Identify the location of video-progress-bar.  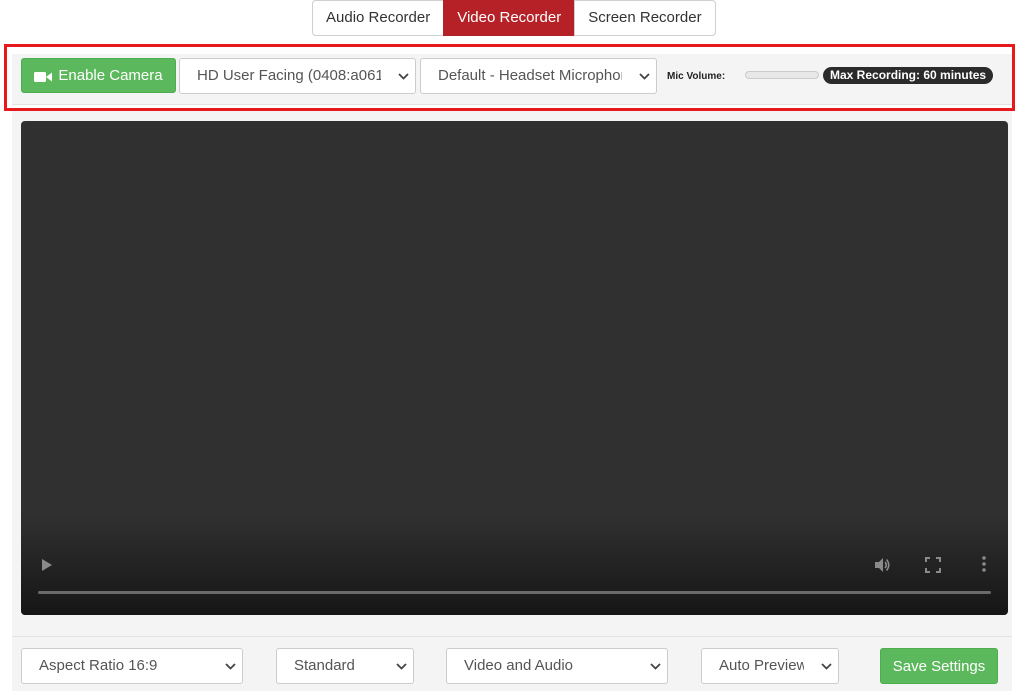
(514, 592).